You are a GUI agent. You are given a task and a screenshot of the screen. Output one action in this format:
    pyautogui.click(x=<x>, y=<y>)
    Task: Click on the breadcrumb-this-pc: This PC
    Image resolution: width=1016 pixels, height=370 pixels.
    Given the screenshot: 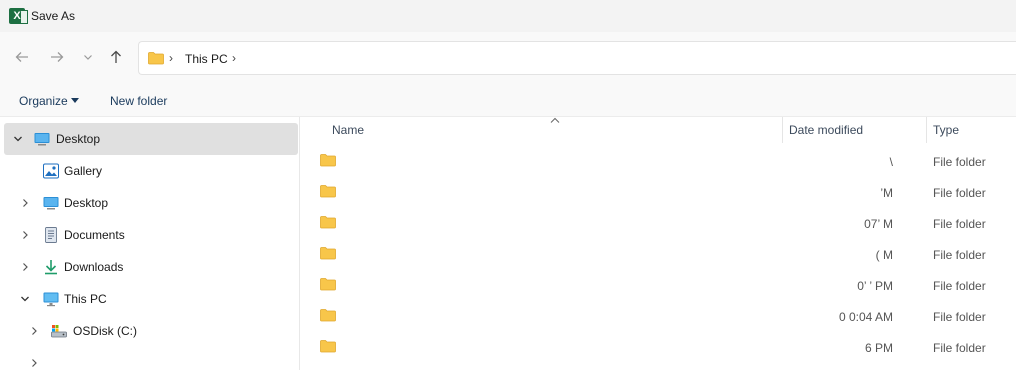 What is the action you would take?
    pyautogui.click(x=206, y=59)
    